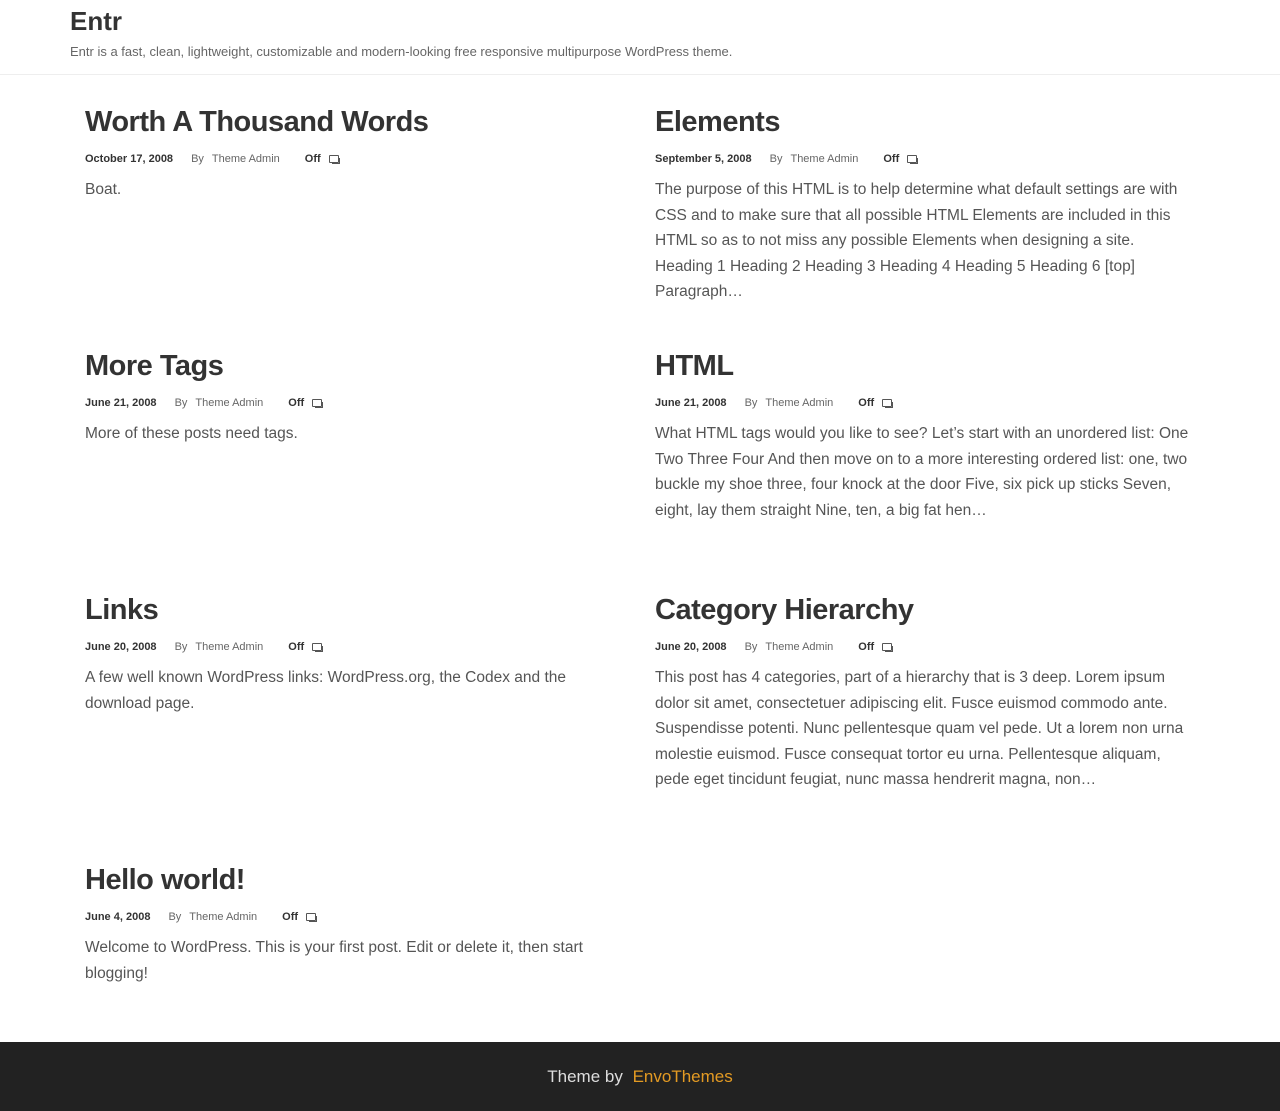 The width and height of the screenshot is (1280, 1111). What do you see at coordinates (703, 159) in the screenshot?
I see `post-date: September 5, 2008` at bounding box center [703, 159].